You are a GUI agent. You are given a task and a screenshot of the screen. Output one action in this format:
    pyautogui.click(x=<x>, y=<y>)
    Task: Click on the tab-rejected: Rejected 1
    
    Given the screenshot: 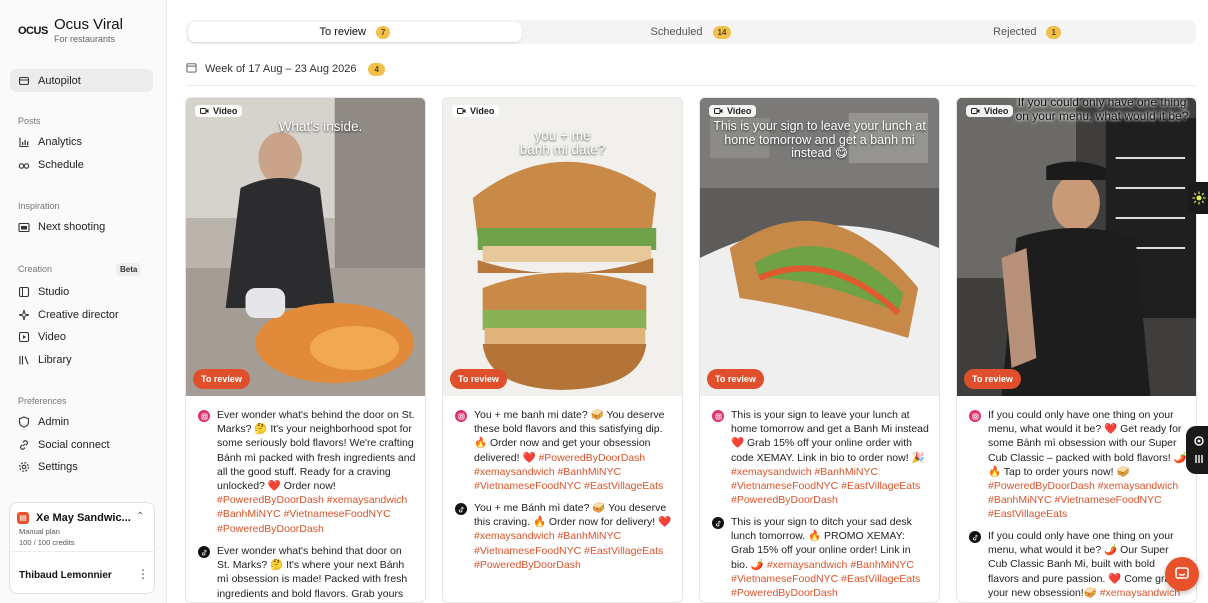 What is the action you would take?
    pyautogui.click(x=1027, y=32)
    